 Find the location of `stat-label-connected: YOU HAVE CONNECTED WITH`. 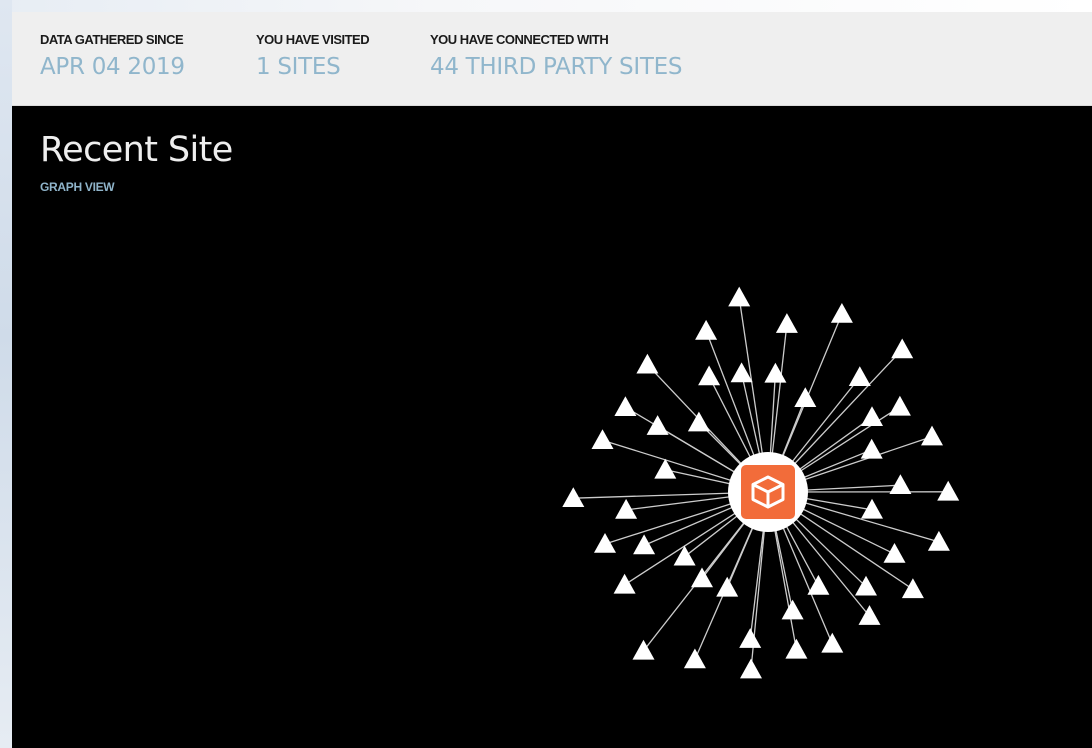

stat-label-connected: YOU HAVE CONNECTED WITH is located at coordinates (519, 39).